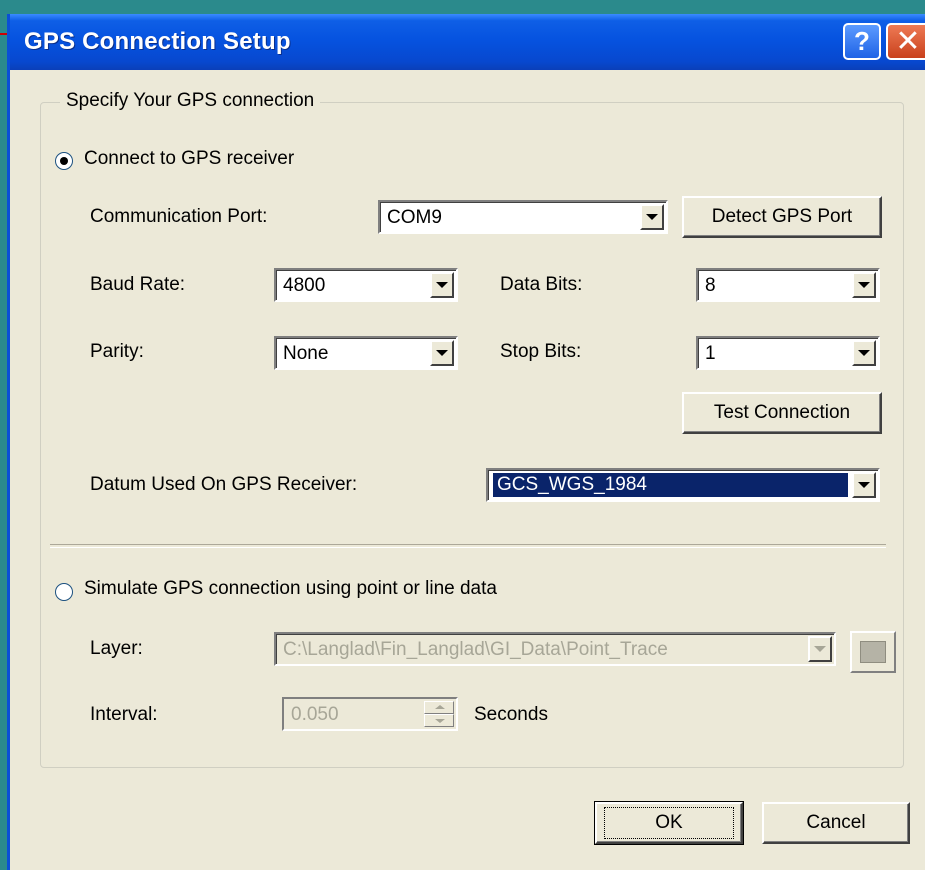 Image resolution: width=925 pixels, height=870 pixels. I want to click on datum-value: GCS_WGS_1984, so click(670, 485).